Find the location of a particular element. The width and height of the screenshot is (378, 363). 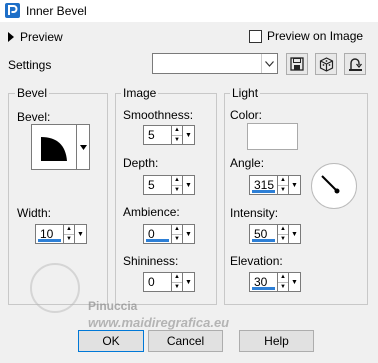

intensity-up-down: ▲ ▼ is located at coordinates (283, 234).